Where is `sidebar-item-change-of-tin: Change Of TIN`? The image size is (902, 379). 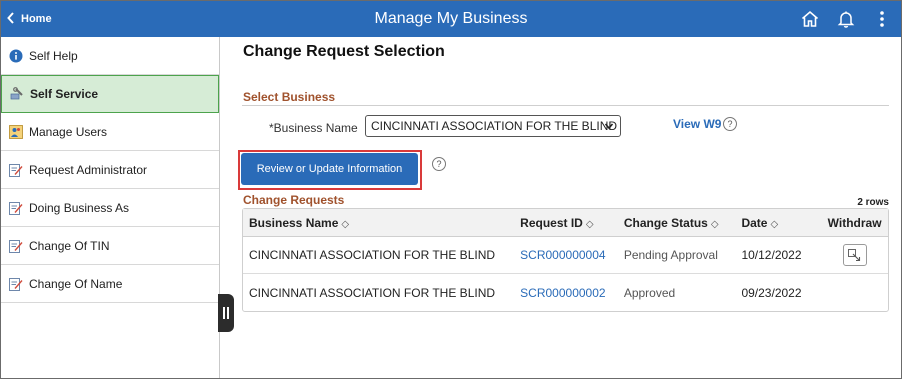
sidebar-item-change-of-tin: Change Of TIN is located at coordinates (110, 246).